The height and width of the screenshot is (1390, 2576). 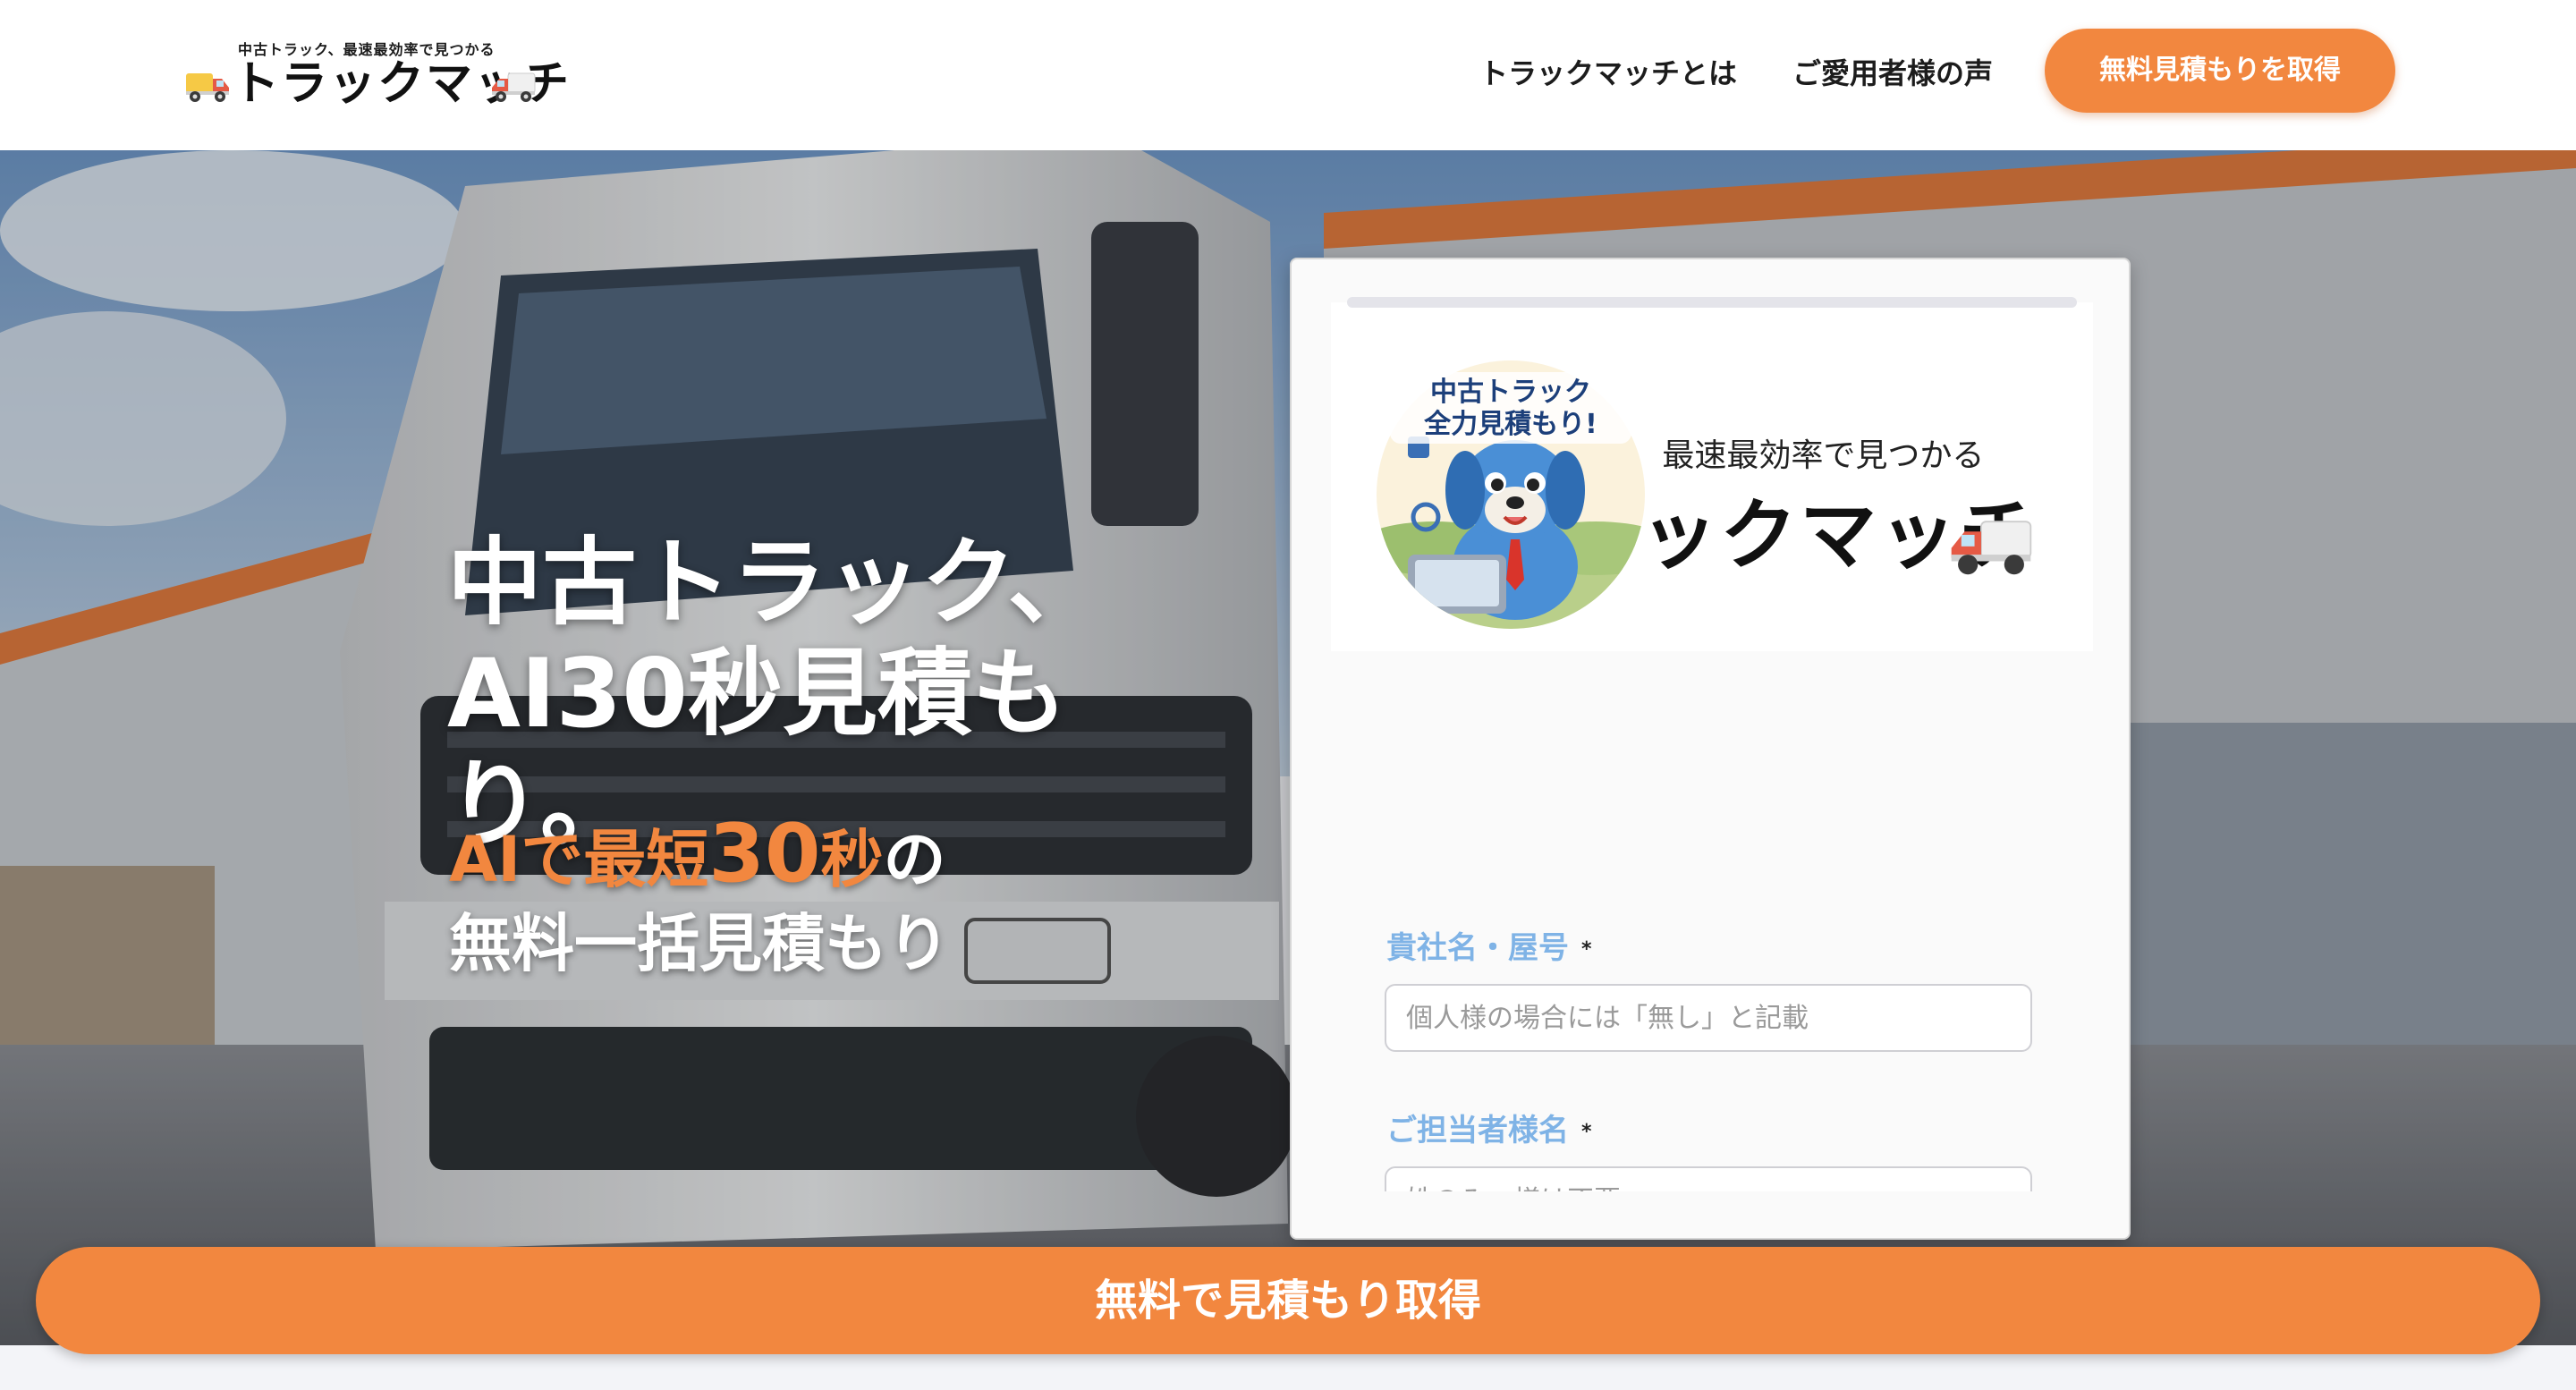 I want to click on dog-mascot-icon: 中古トラック 全力見積もり!, so click(x=1511, y=494).